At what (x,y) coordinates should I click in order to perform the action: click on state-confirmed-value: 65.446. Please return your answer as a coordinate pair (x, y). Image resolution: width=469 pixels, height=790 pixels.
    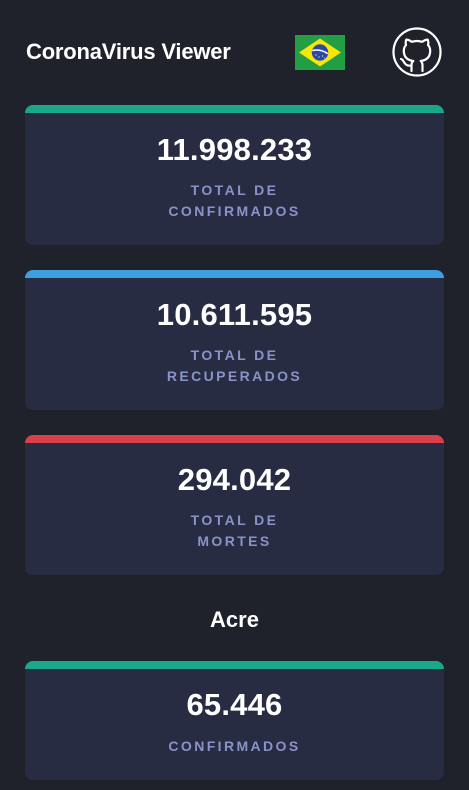
    Looking at the image, I should click on (234, 704).